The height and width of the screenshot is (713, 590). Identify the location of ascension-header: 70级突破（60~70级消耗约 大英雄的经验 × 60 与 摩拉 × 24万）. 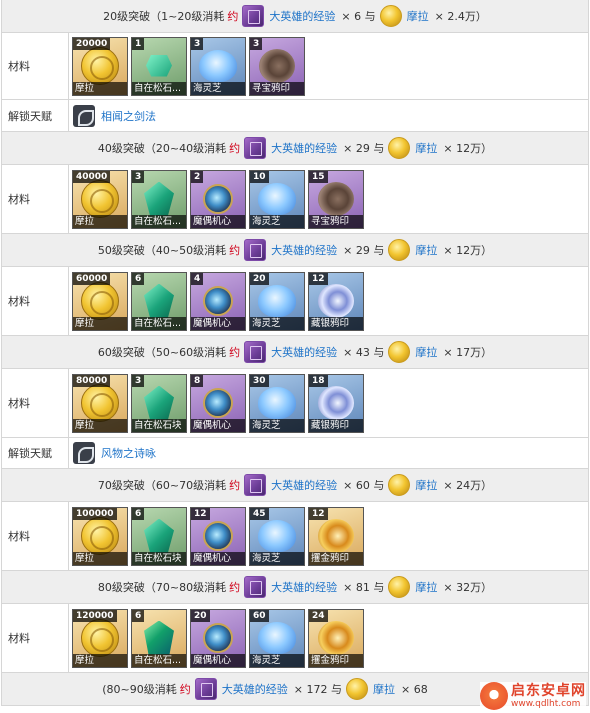
(295, 485).